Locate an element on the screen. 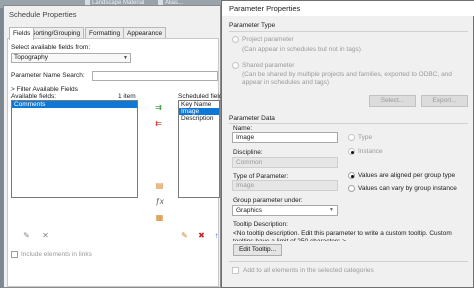 The image size is (474, 288). vary-by-instance-radio is located at coordinates (351, 188).